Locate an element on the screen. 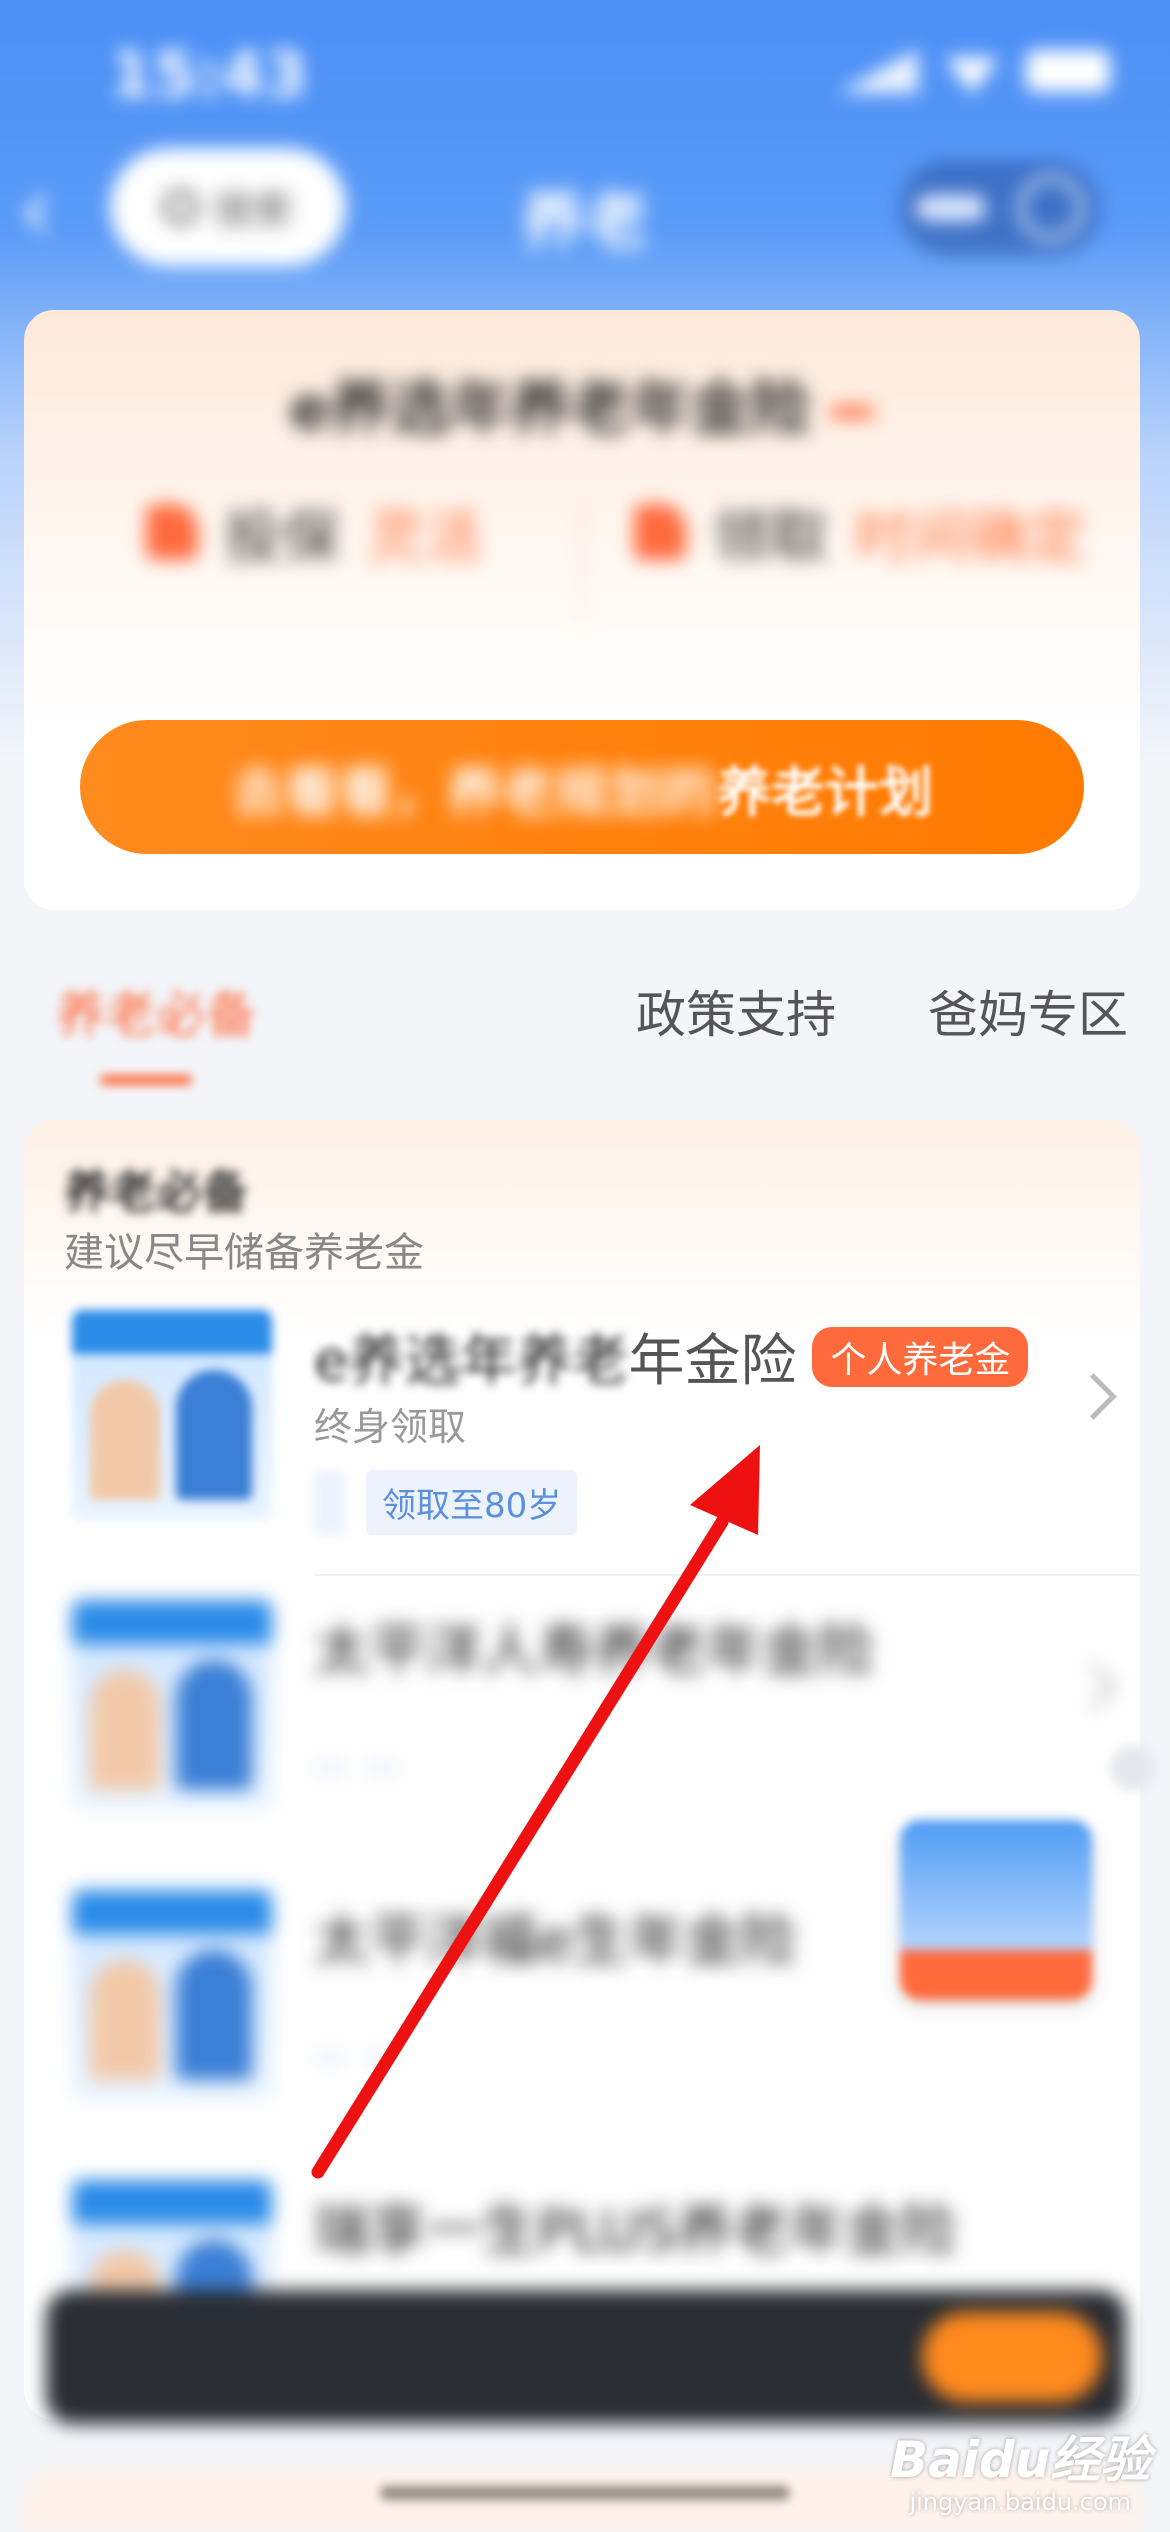 This screenshot has width=1170, height=2532. annotation-arrow is located at coordinates (535, 1812).